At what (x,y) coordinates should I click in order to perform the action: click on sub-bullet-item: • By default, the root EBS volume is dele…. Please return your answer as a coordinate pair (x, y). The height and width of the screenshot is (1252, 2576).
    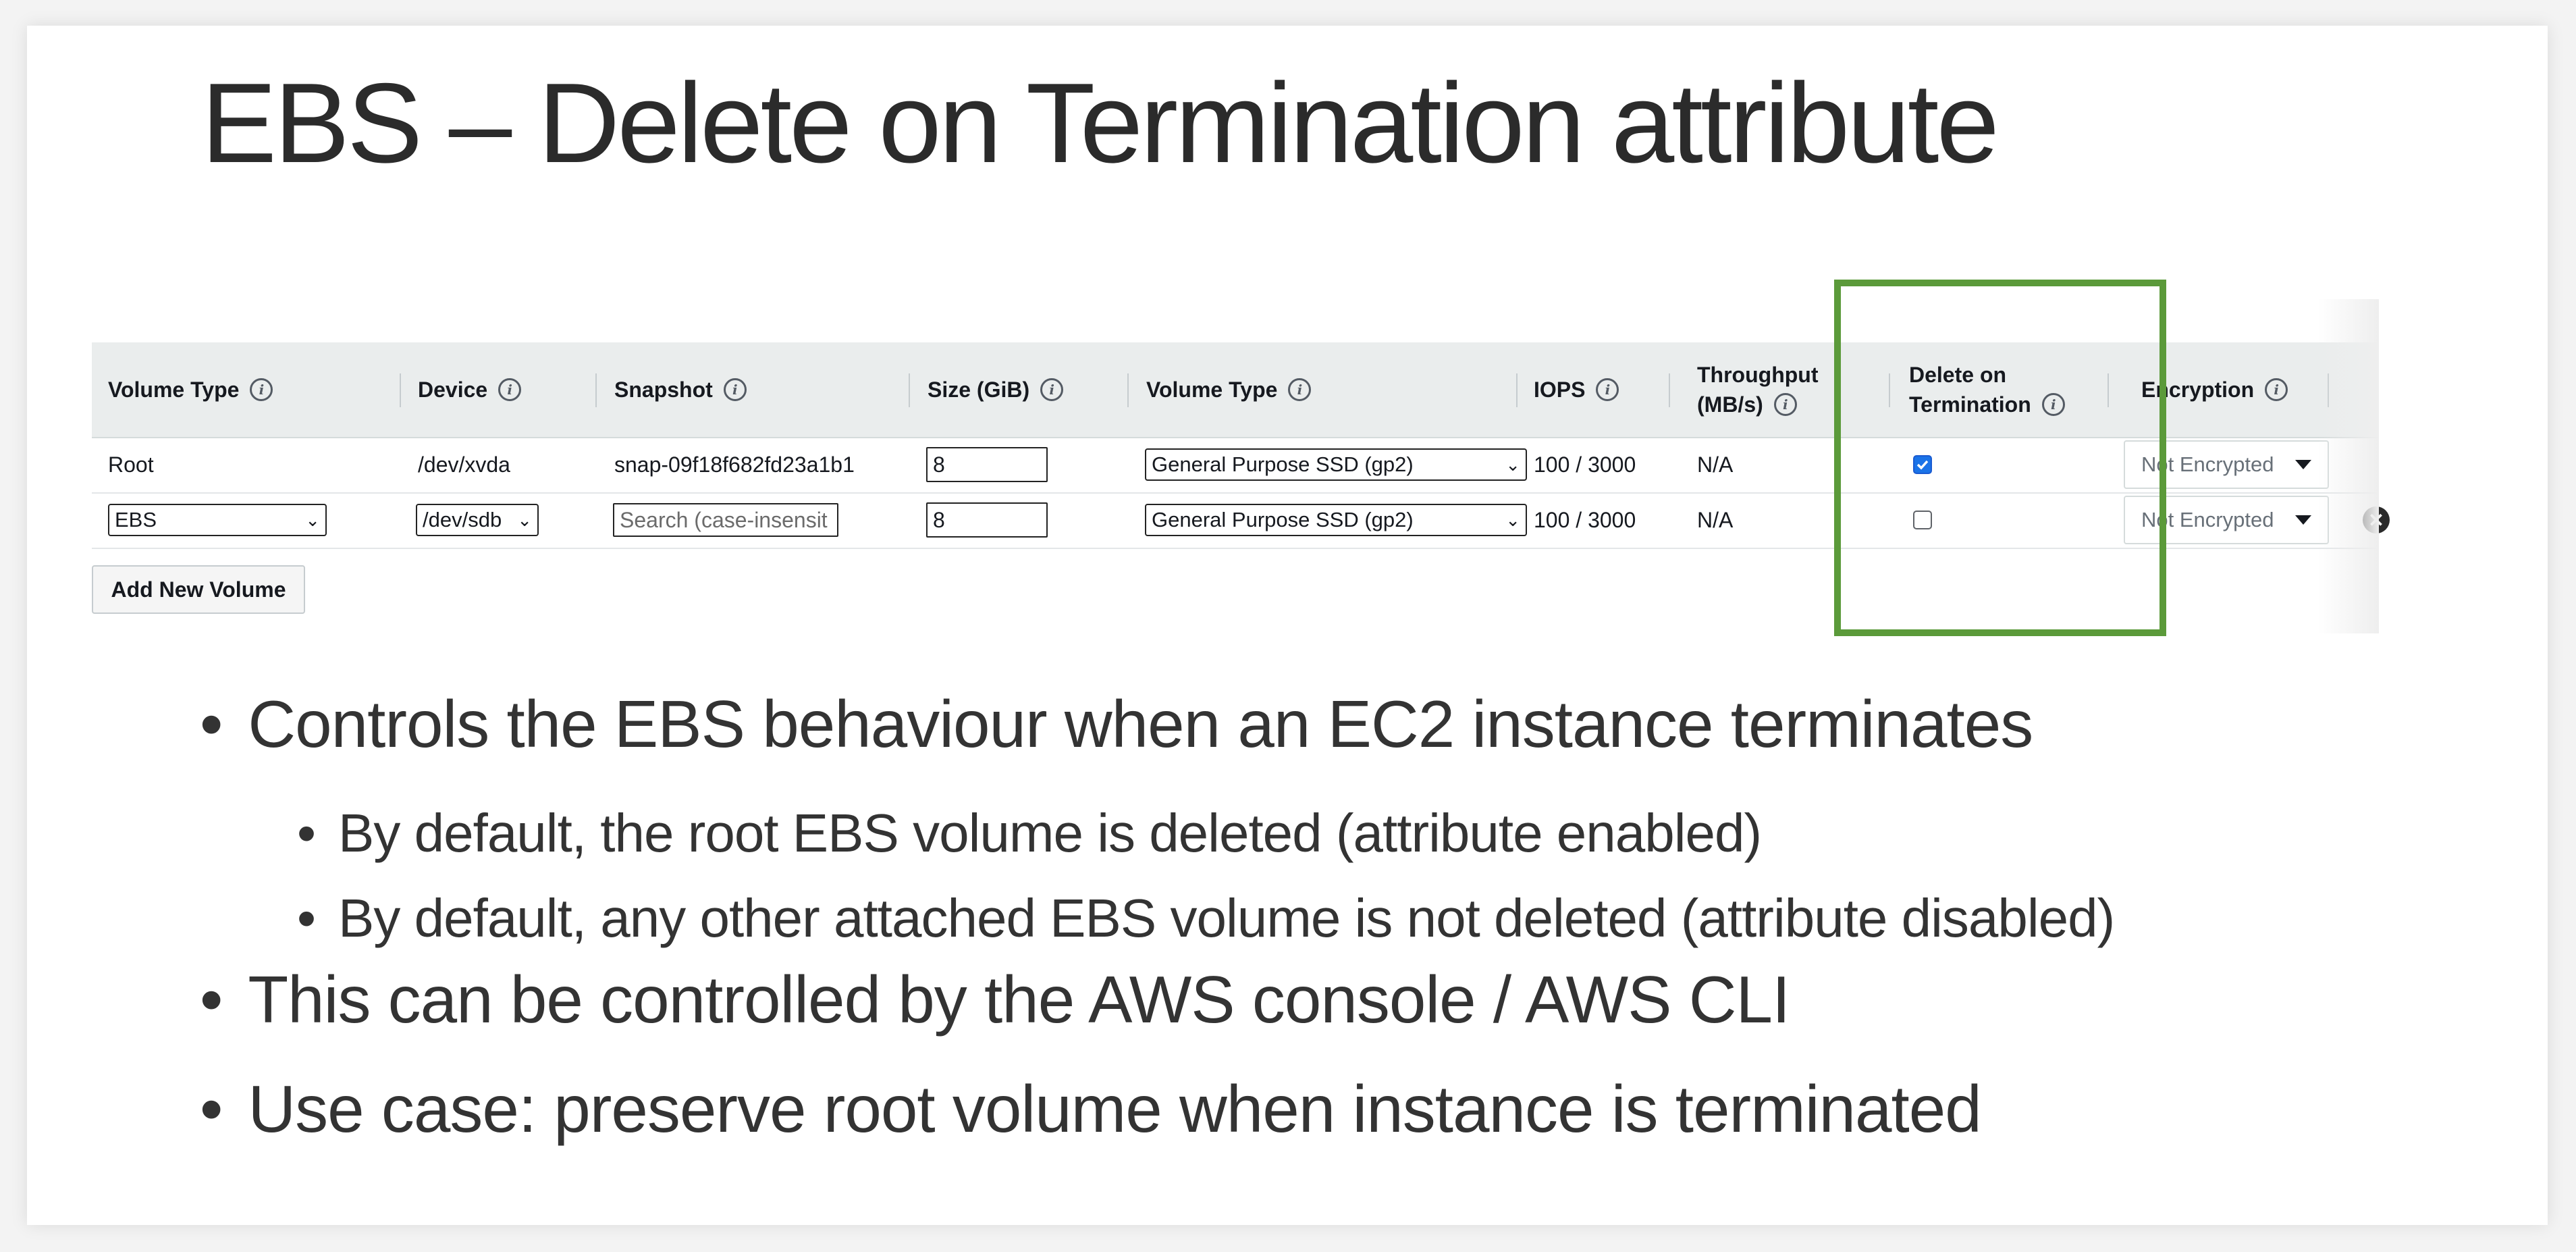
    Looking at the image, I should click on (1030, 833).